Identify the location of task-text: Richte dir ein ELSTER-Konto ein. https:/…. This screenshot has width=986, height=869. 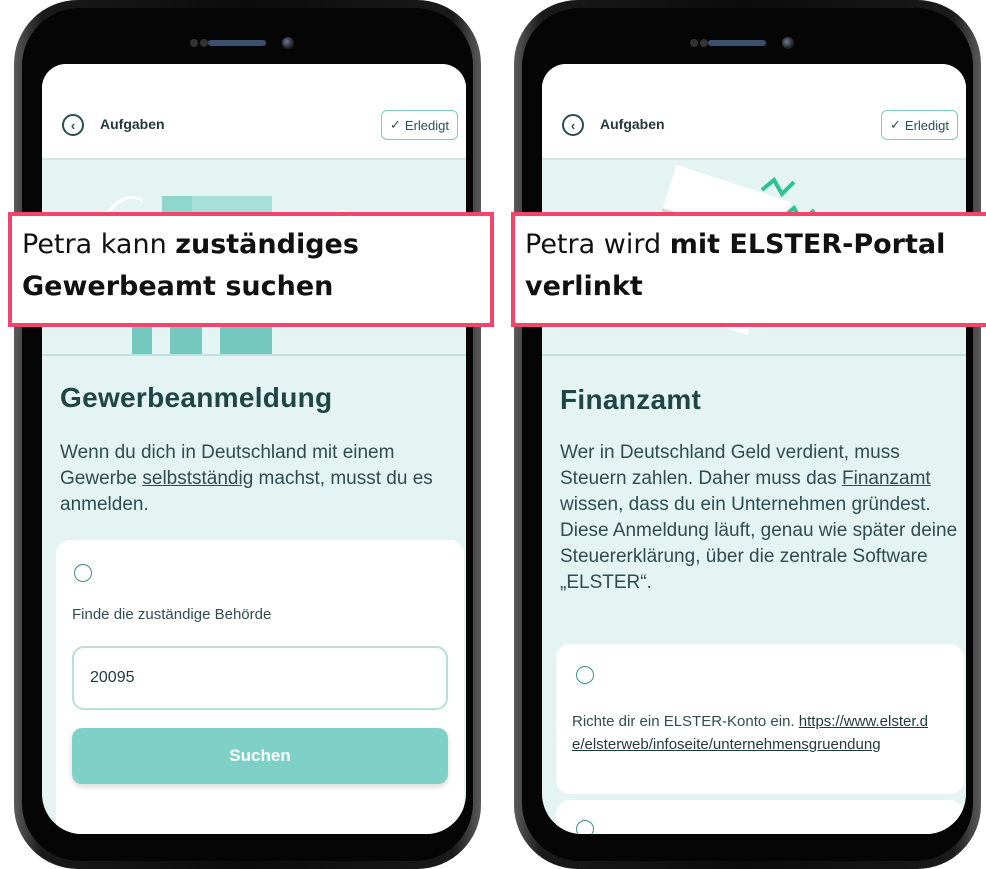
(750, 733).